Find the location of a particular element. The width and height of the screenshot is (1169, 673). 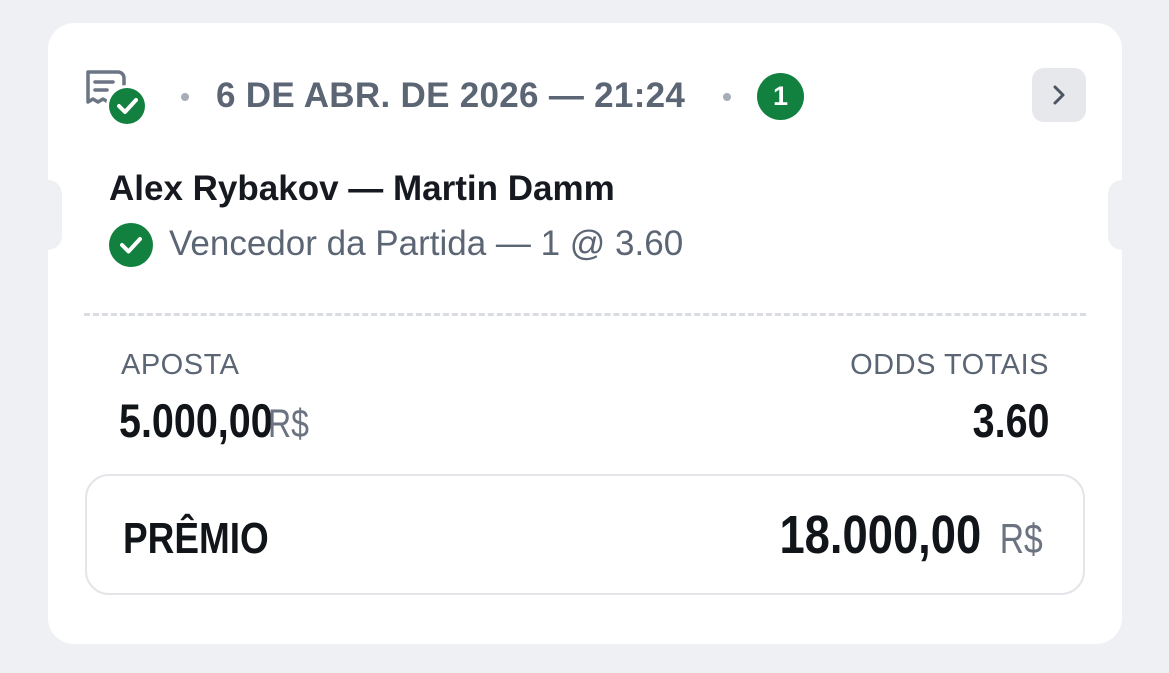

bet-header: 6 DE ABR. DE 2026 — 21:24 1 is located at coordinates (585, 97).